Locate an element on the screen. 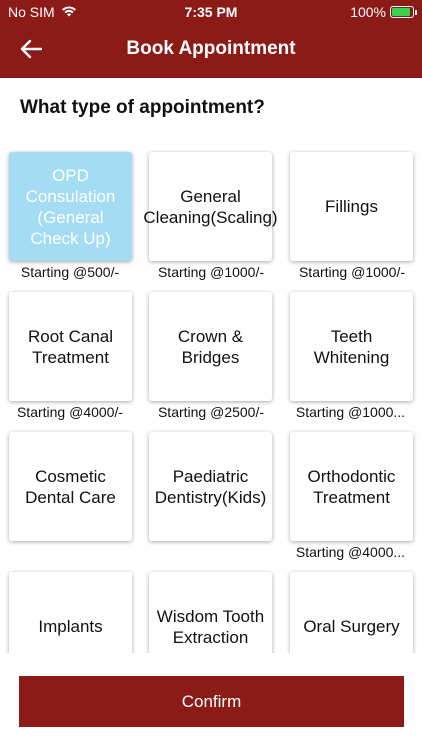 The height and width of the screenshot is (750, 422). service-card-crown-bridges: Crown & Bridges is located at coordinates (210, 346).